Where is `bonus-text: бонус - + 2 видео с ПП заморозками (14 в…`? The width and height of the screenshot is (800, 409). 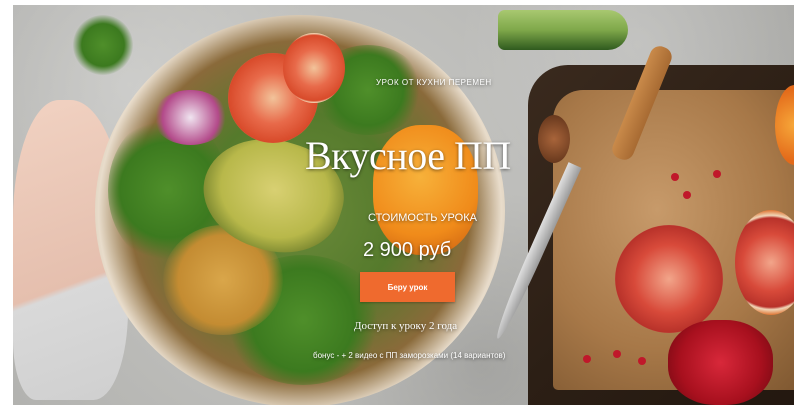 bonus-text: бонус - + 2 видео с ПП заморозками (14 в… is located at coordinates (409, 355).